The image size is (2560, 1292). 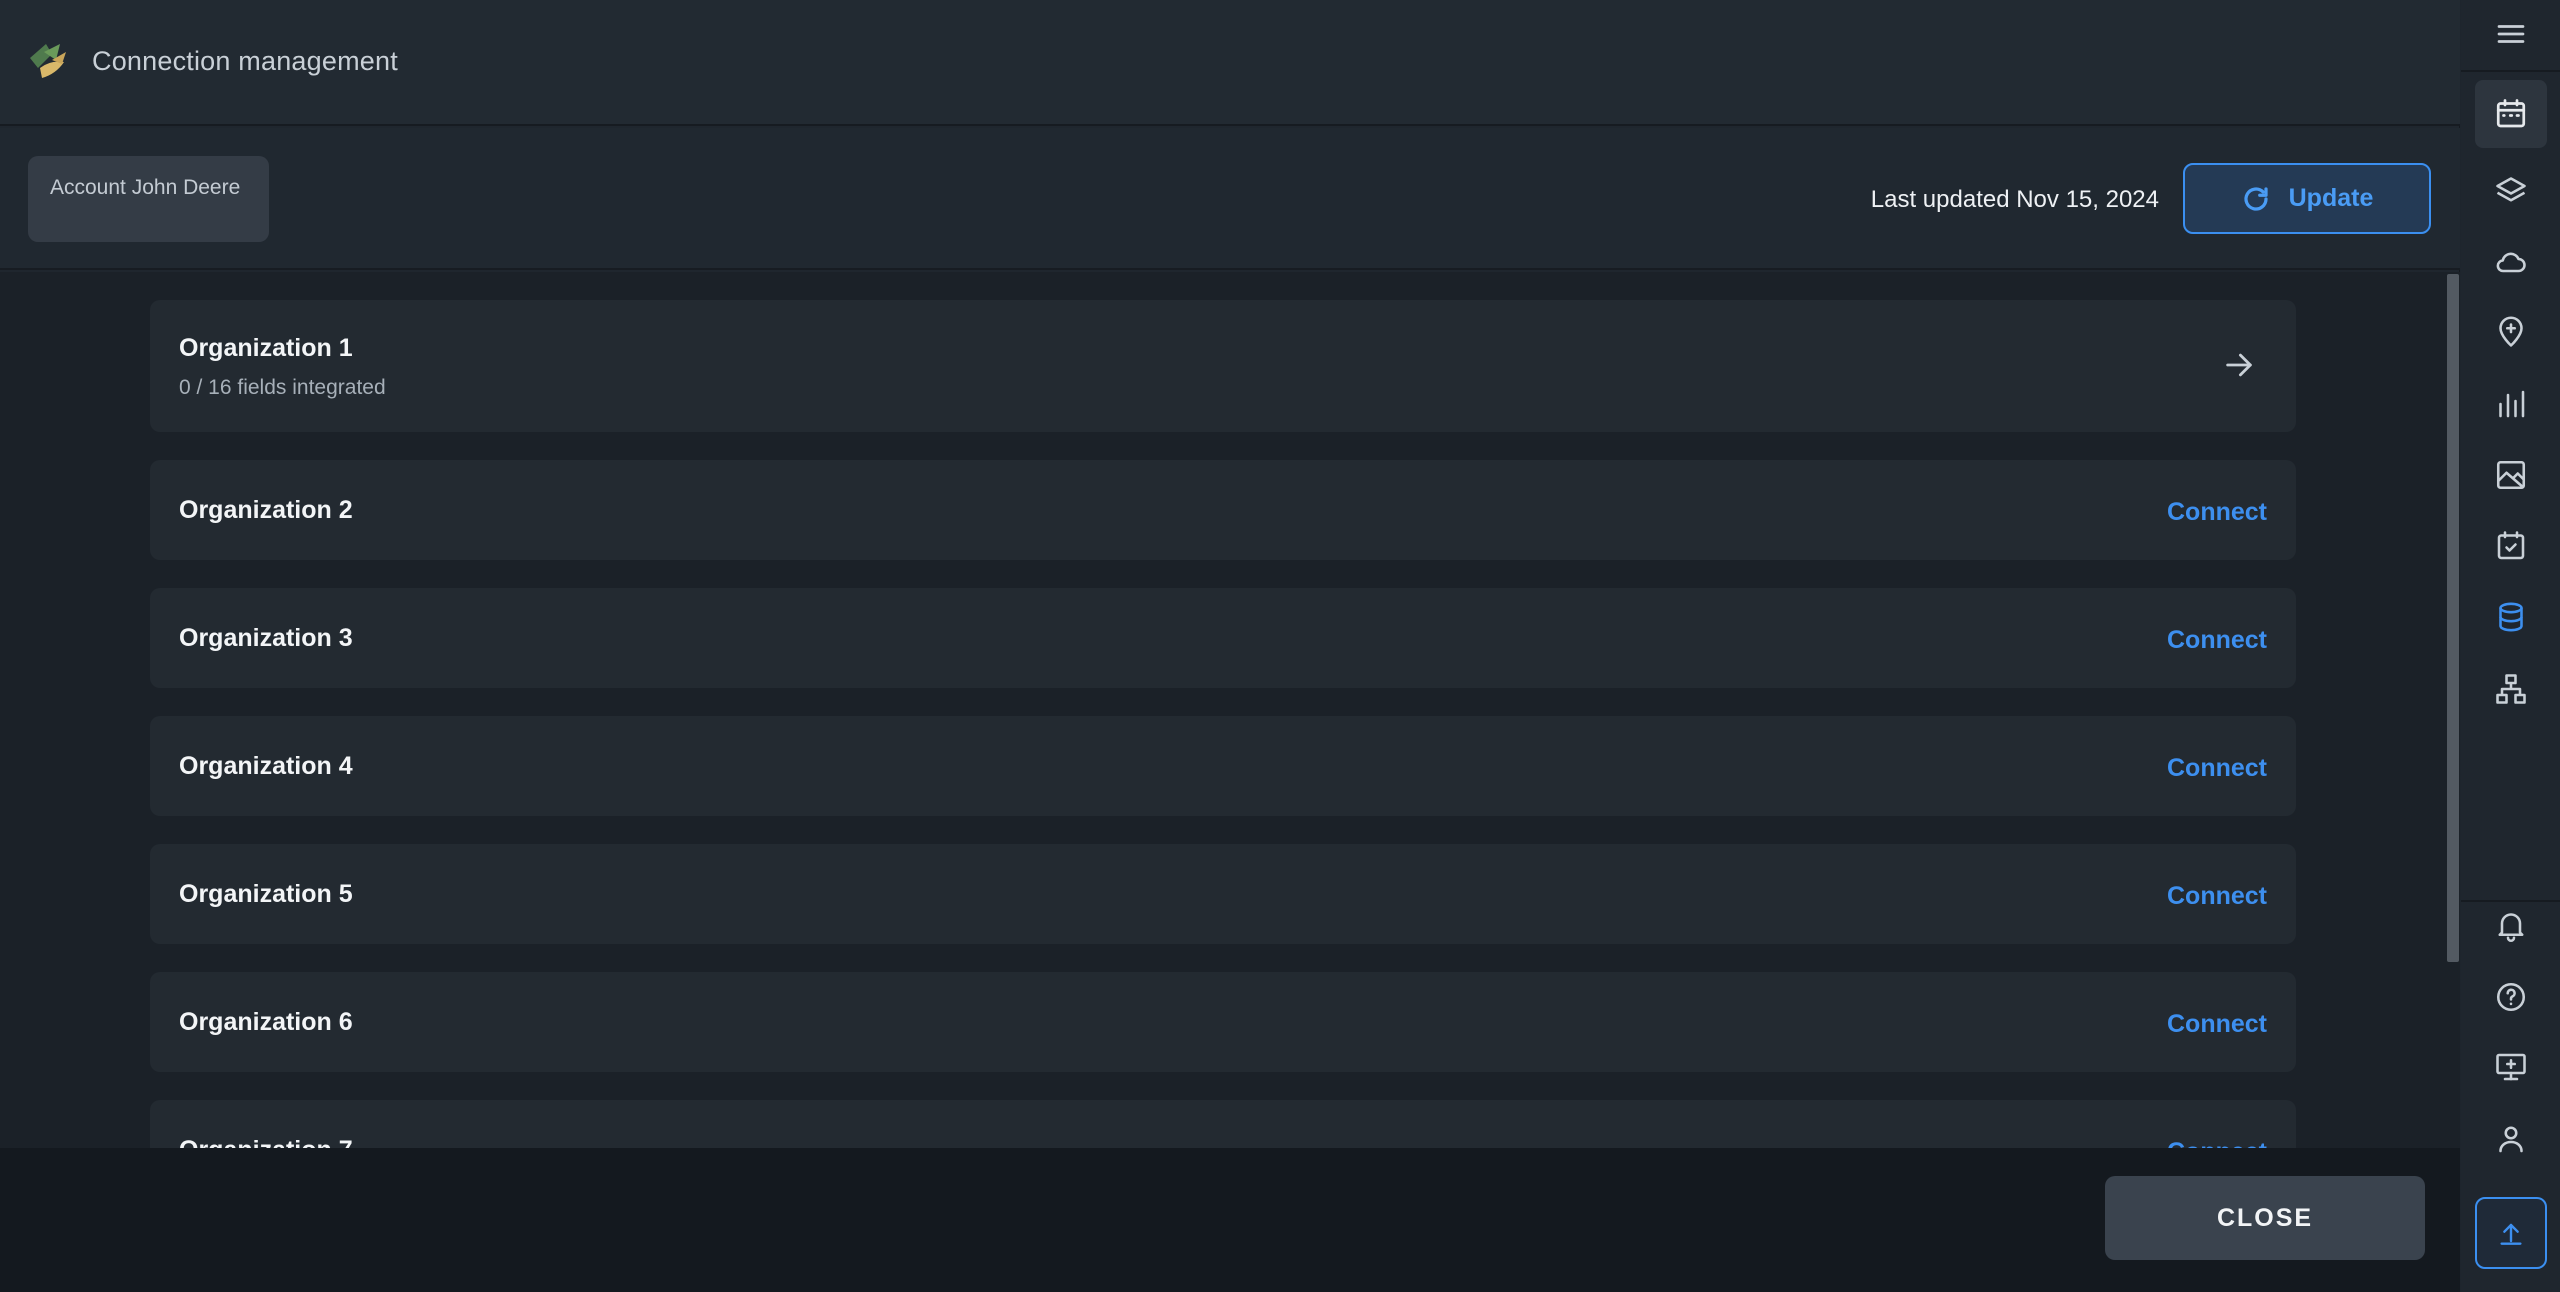 What do you see at coordinates (2014, 199) in the screenshot?
I see `last-updated-text: Last updated Nov 15, 2024` at bounding box center [2014, 199].